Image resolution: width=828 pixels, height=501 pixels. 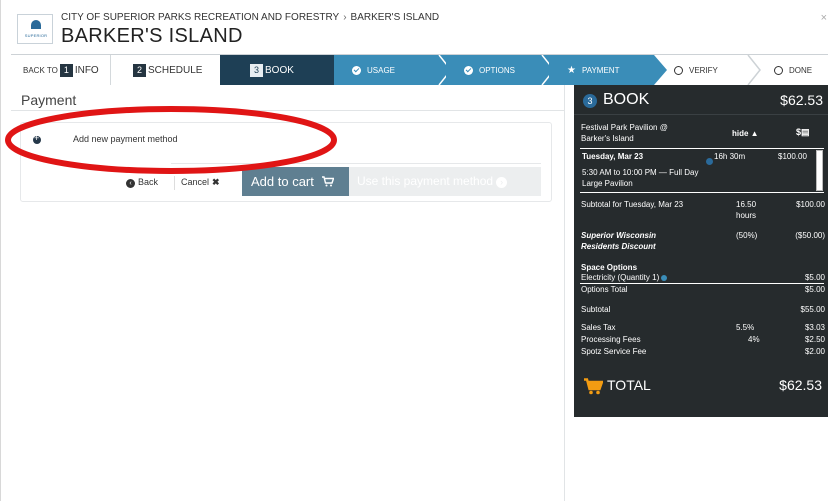 What do you see at coordinates (701, 100) in the screenshot?
I see `summary-header: 3 BOOK $62.53` at bounding box center [701, 100].